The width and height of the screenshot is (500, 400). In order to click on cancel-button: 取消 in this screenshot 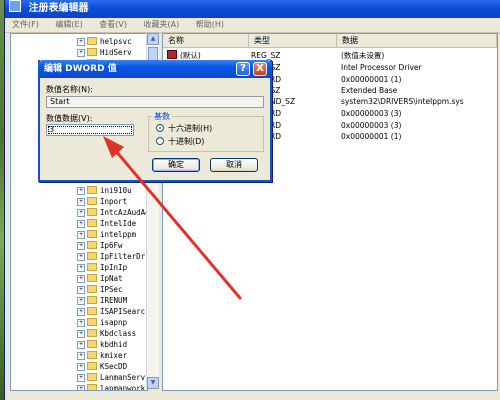, I will do `click(234, 165)`.